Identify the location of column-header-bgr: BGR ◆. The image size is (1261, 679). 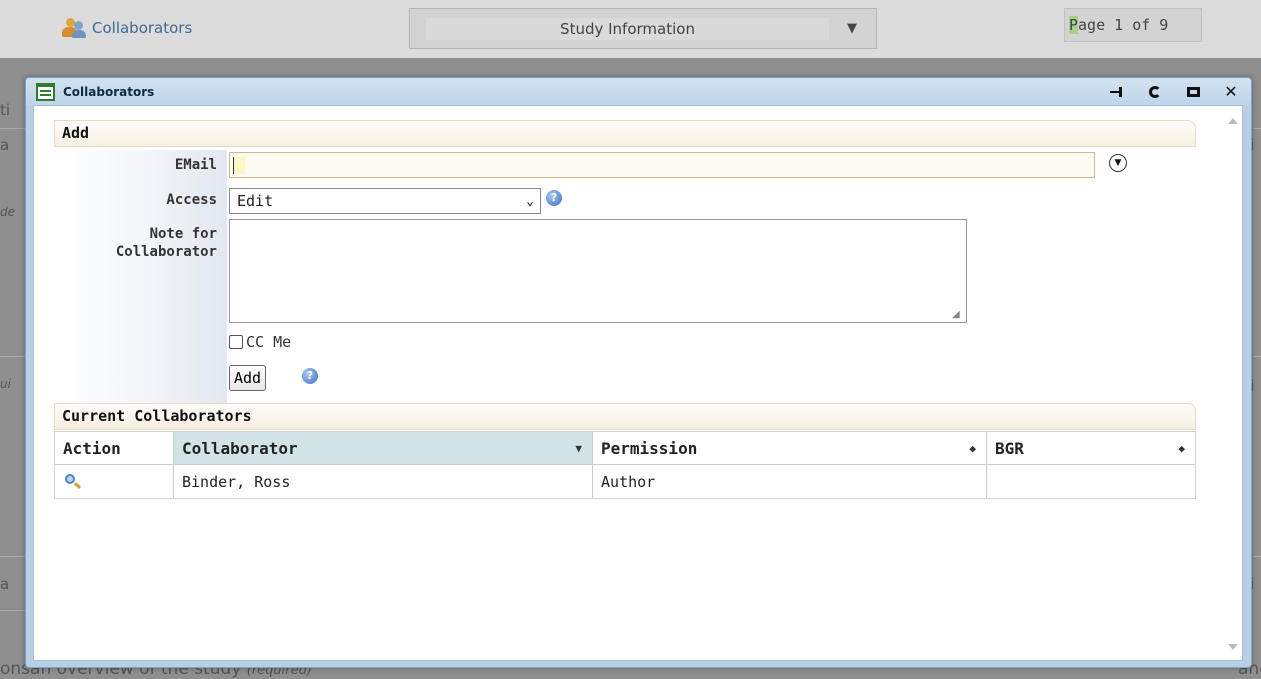
(1091, 448).